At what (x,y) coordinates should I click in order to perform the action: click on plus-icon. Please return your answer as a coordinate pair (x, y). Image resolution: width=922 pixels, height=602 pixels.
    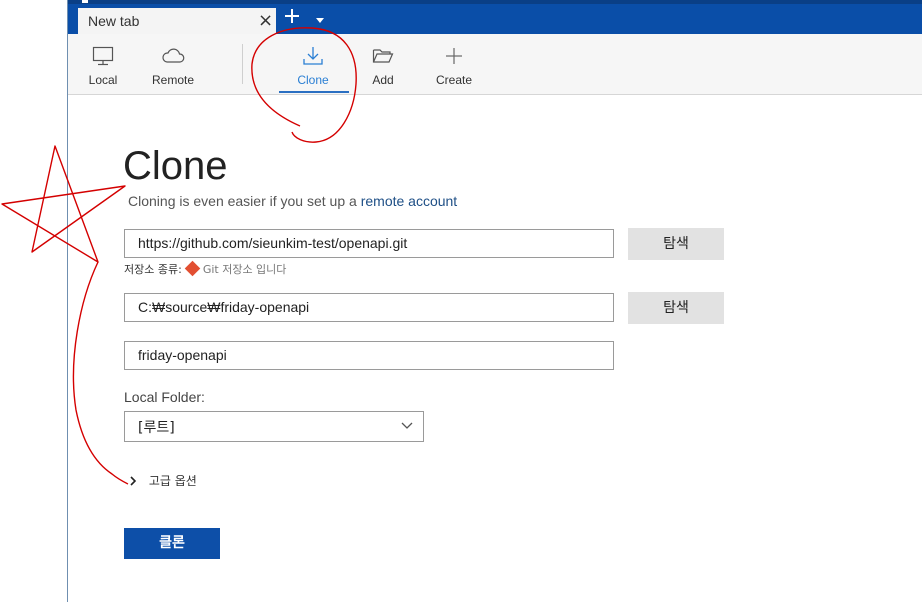
    Looking at the image, I should click on (454, 56).